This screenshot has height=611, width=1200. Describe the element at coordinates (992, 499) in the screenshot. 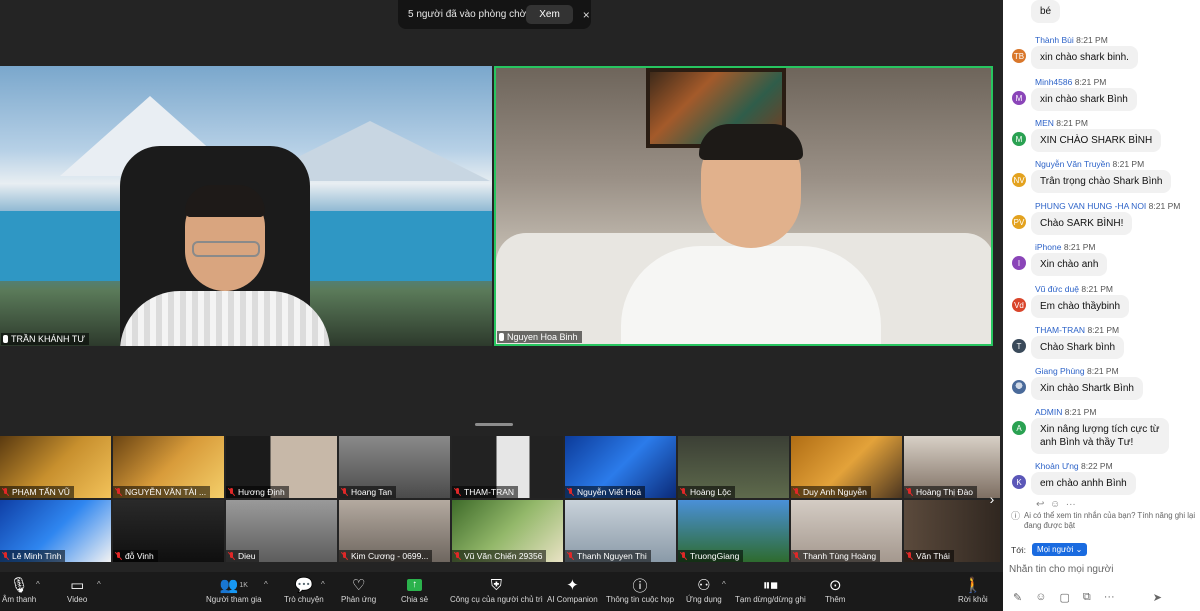

I see `gallery-next-page-icon: ›` at that location.